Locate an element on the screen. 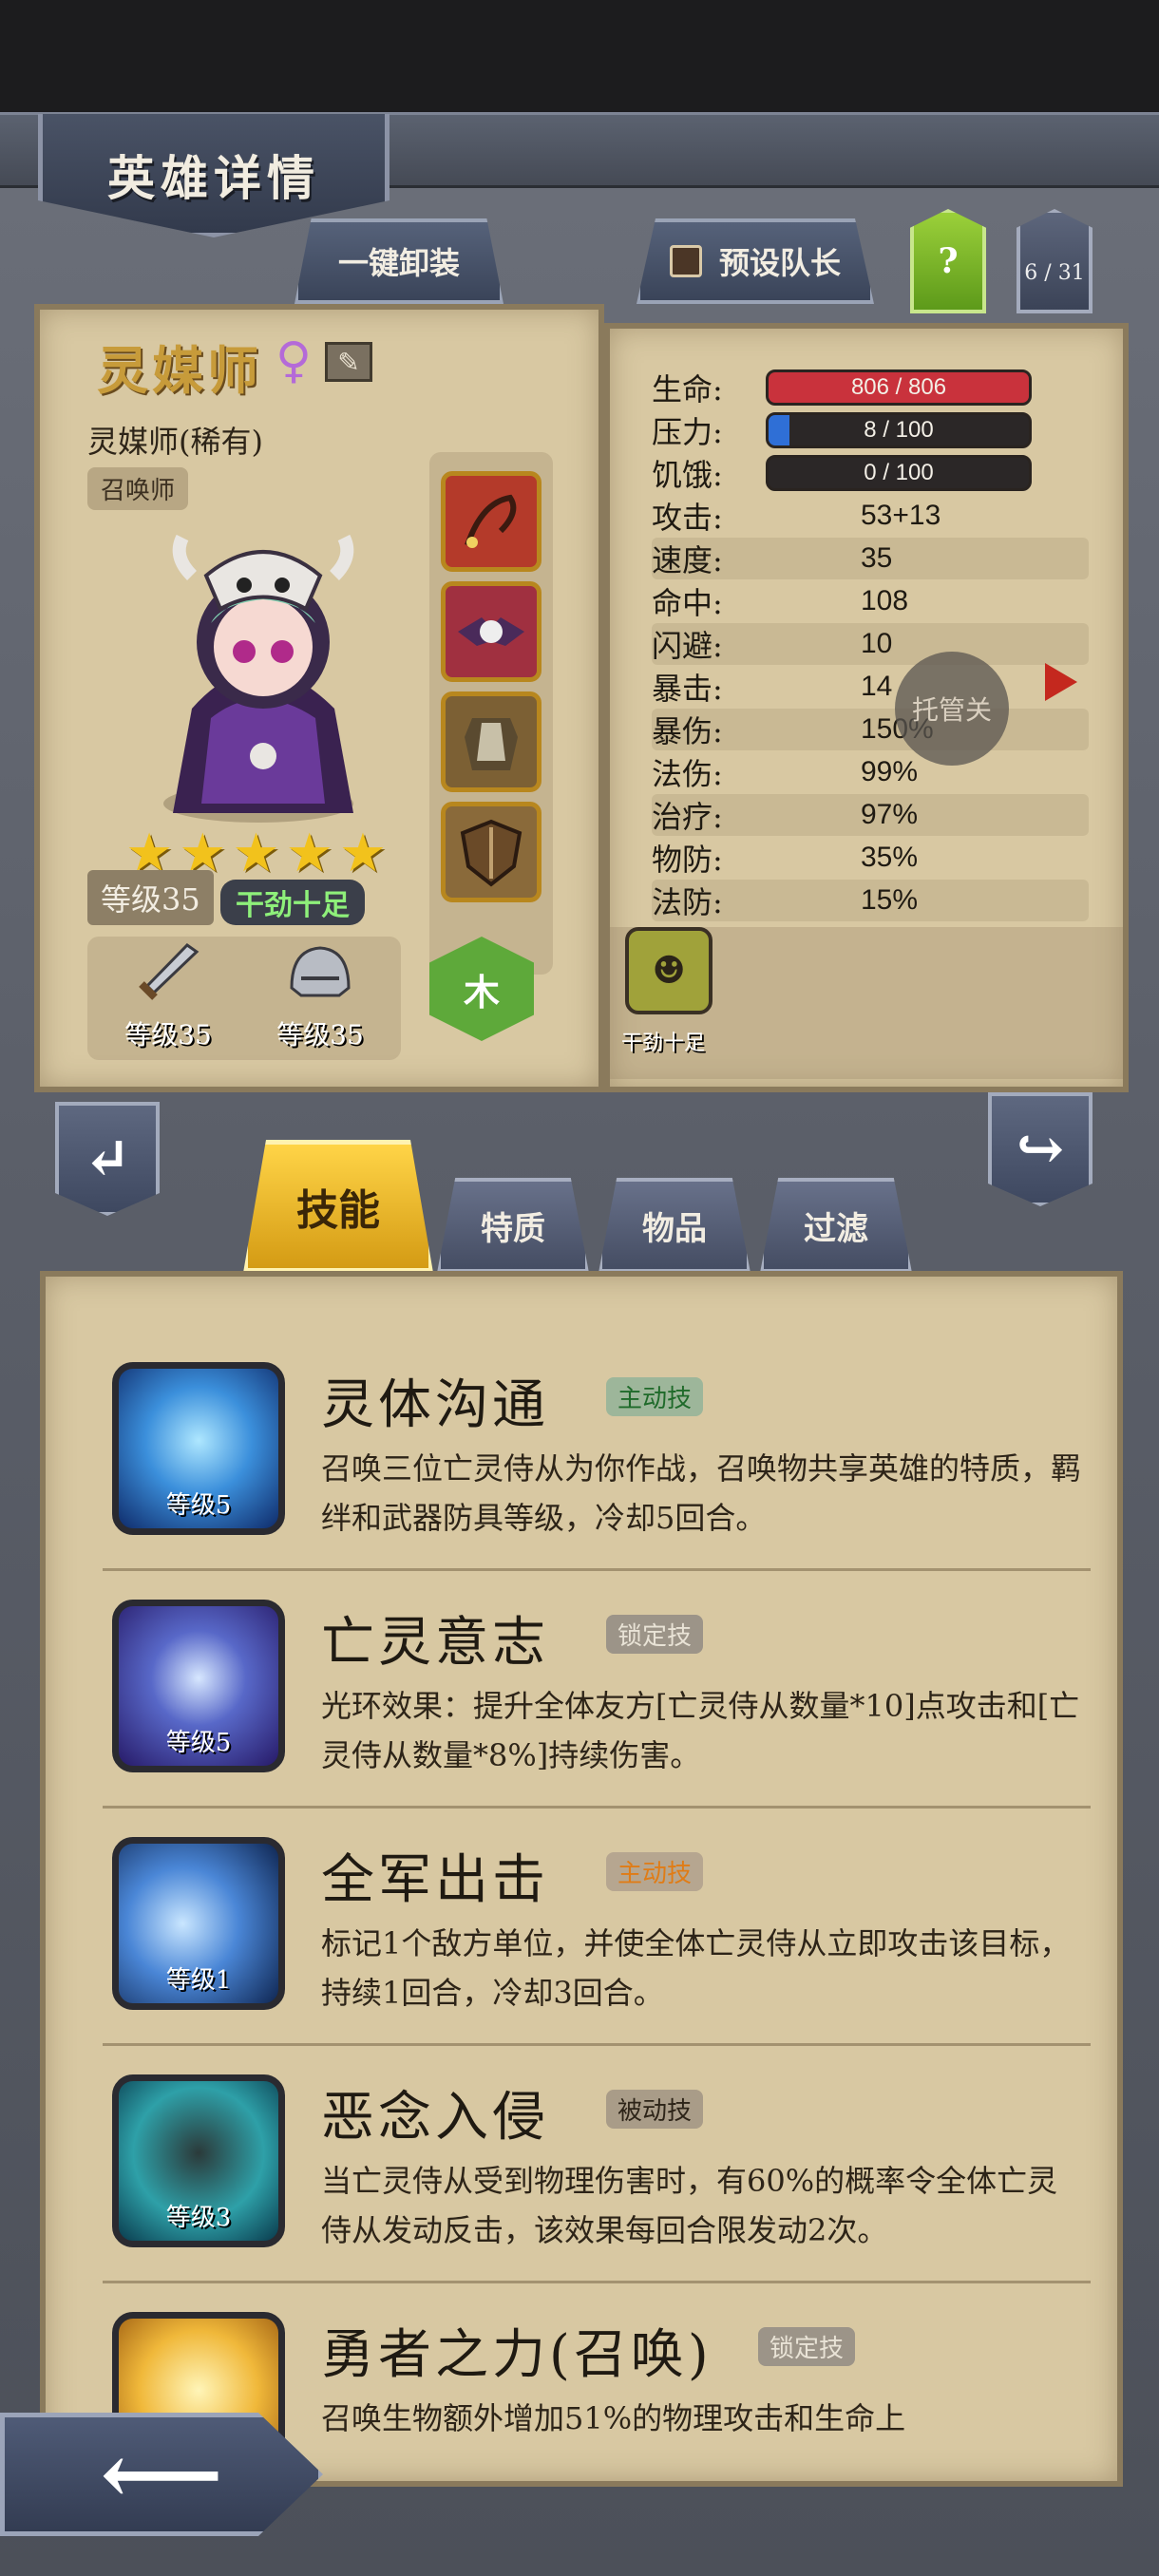 This screenshot has height=2576, width=1159. stat-magic-damage: 法伤: 99% is located at coordinates (870, 772).